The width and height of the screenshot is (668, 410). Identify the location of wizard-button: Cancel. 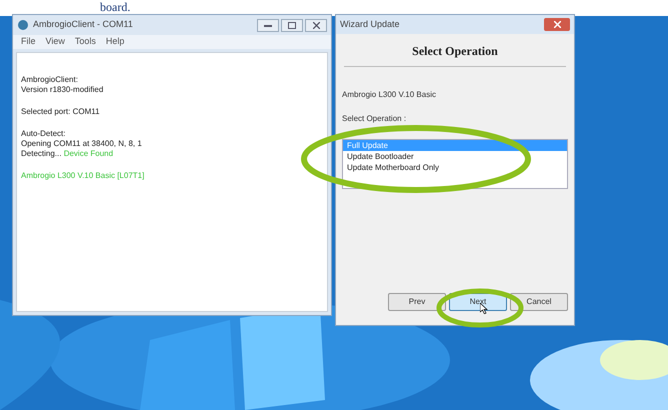
(539, 302).